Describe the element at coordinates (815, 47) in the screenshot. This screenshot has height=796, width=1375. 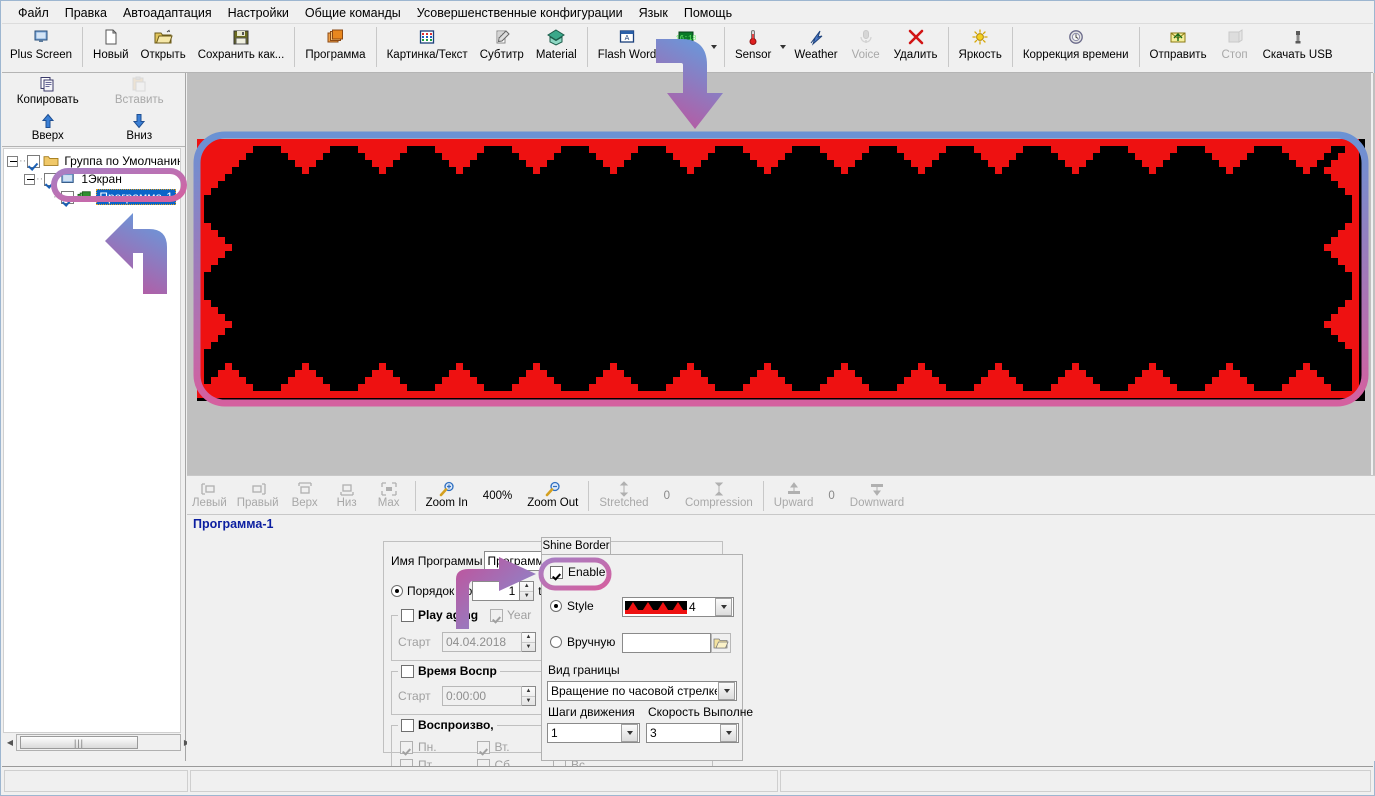
I see `toolbar-button-weather: Weather` at that location.